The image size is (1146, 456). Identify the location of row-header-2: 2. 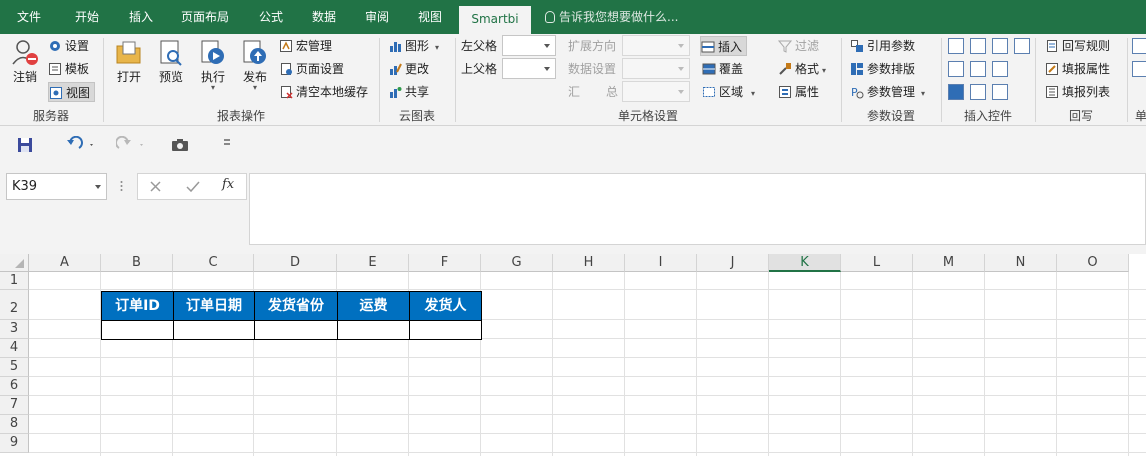
(14, 305).